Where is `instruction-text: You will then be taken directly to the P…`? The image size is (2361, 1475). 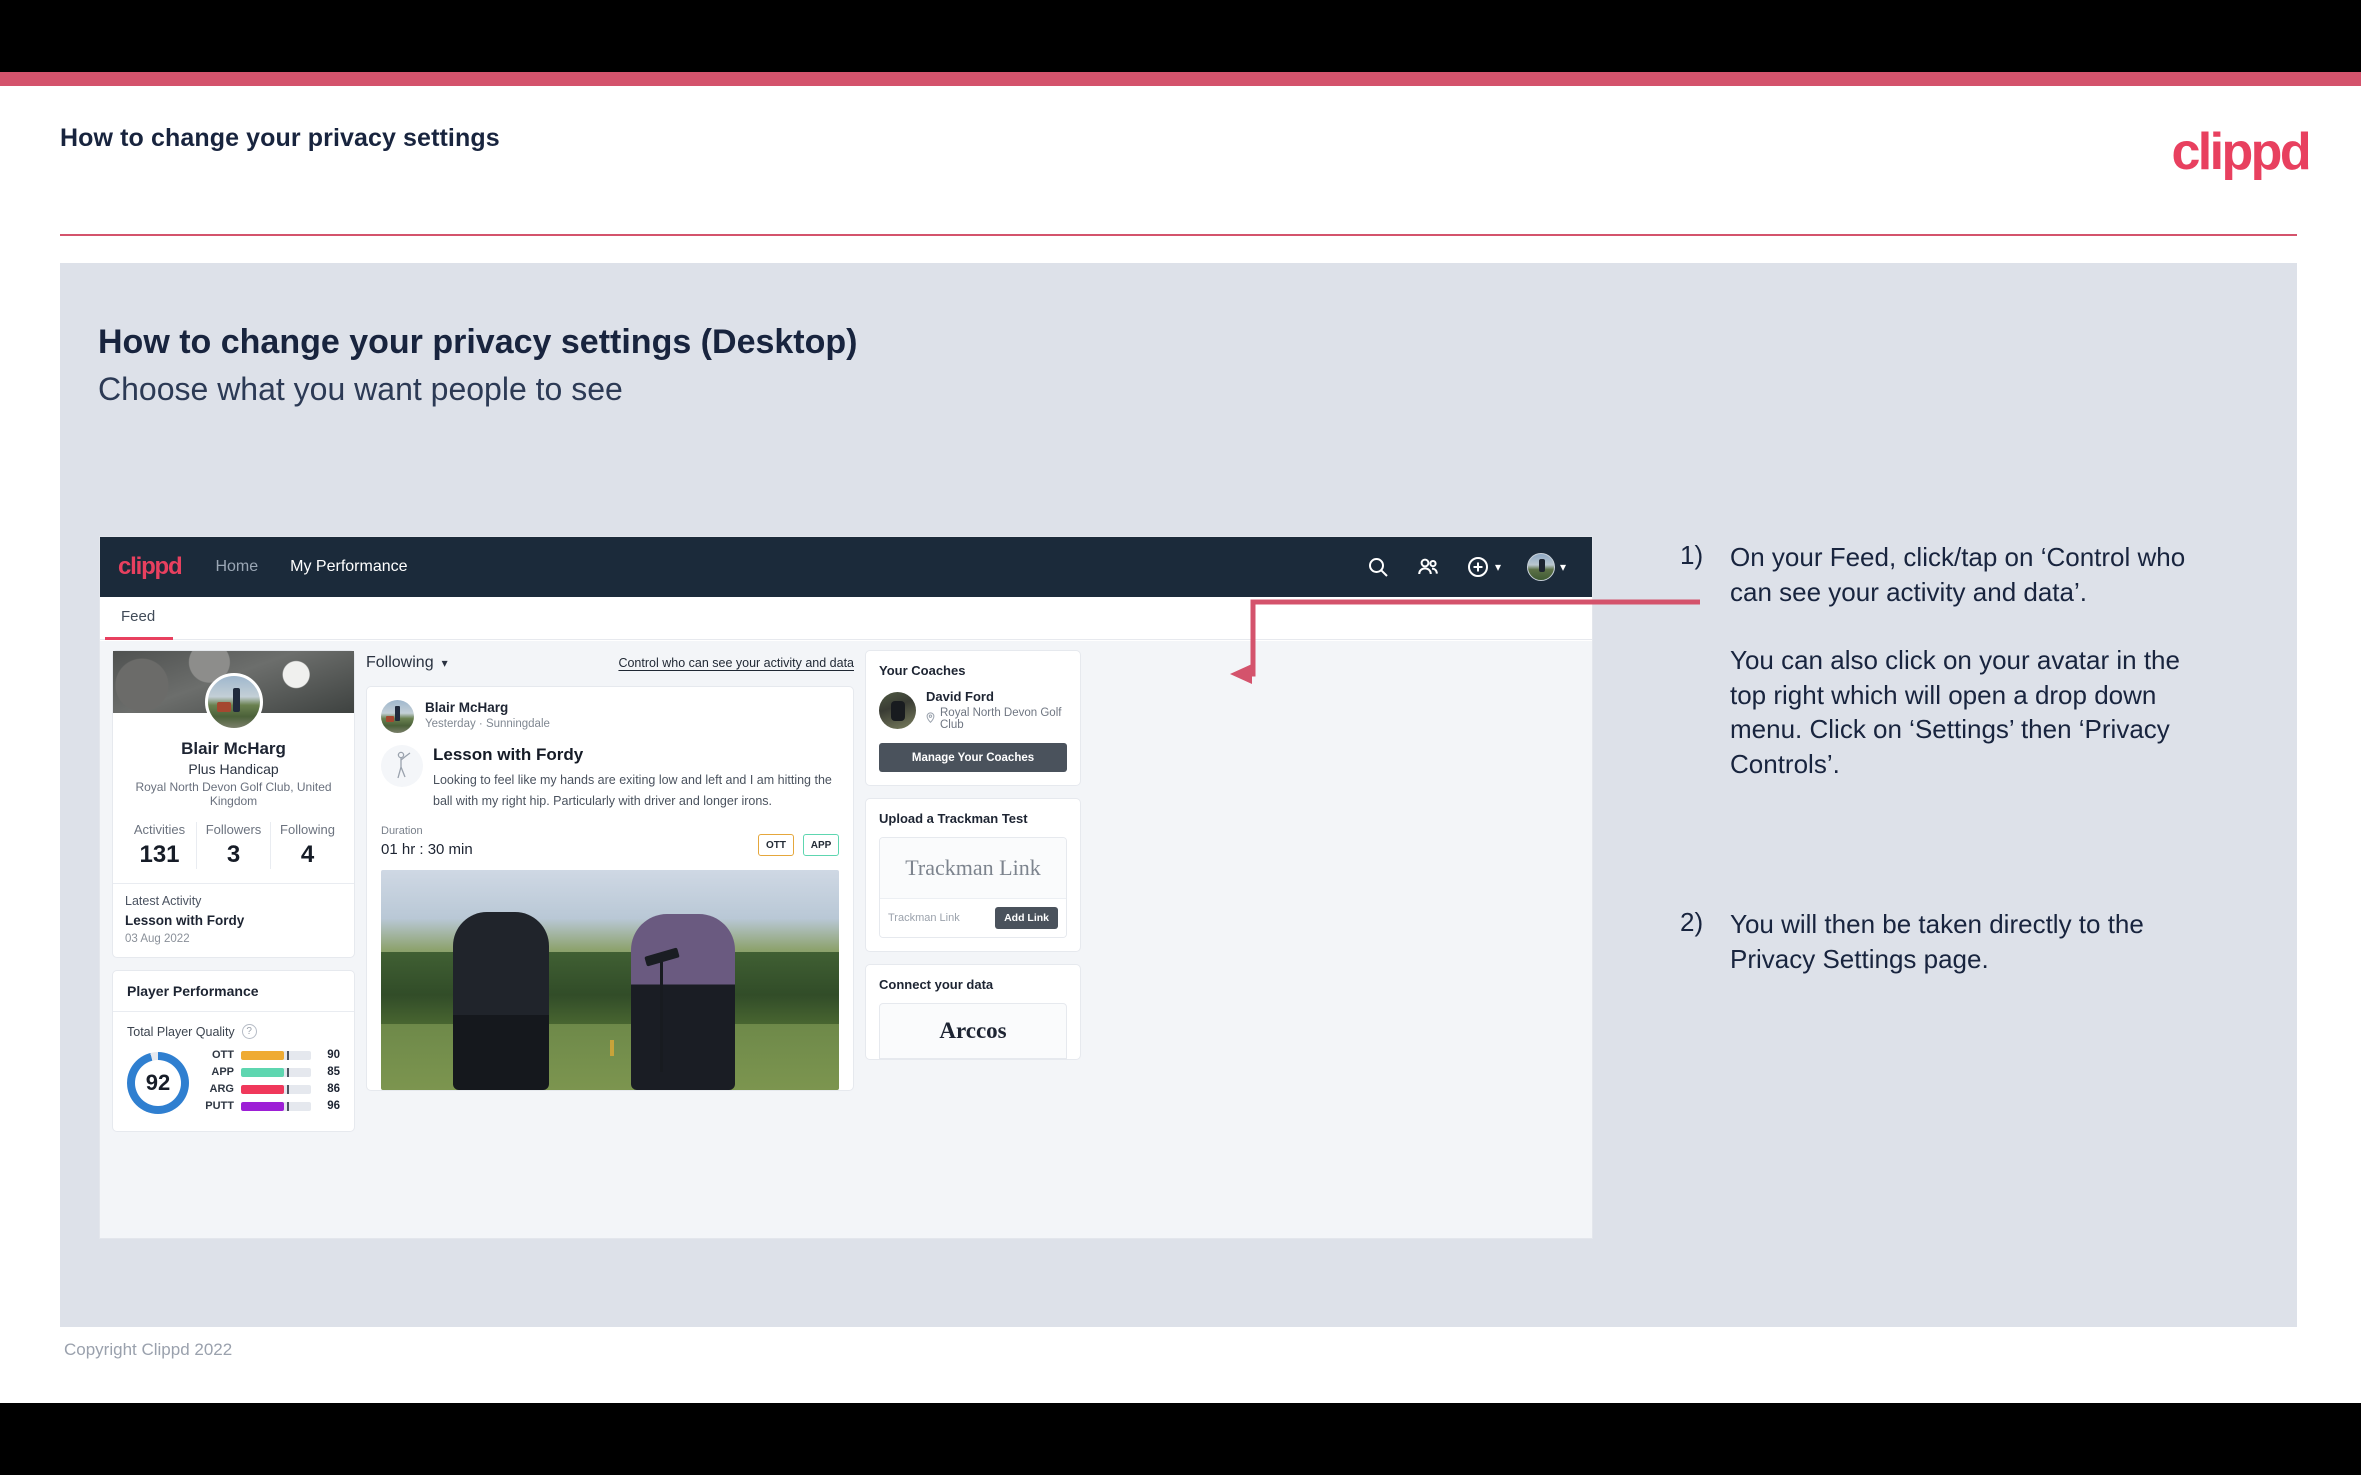
instruction-text: You will then be taken directly to the P… is located at coordinates (1937, 942).